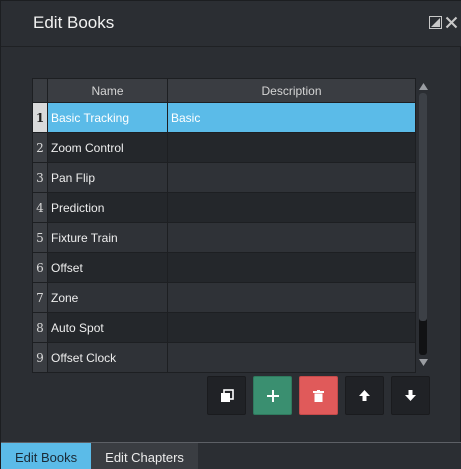 The height and width of the screenshot is (469, 461). Describe the element at coordinates (40, 267) in the screenshot. I see `row-index-cell: 6` at that location.